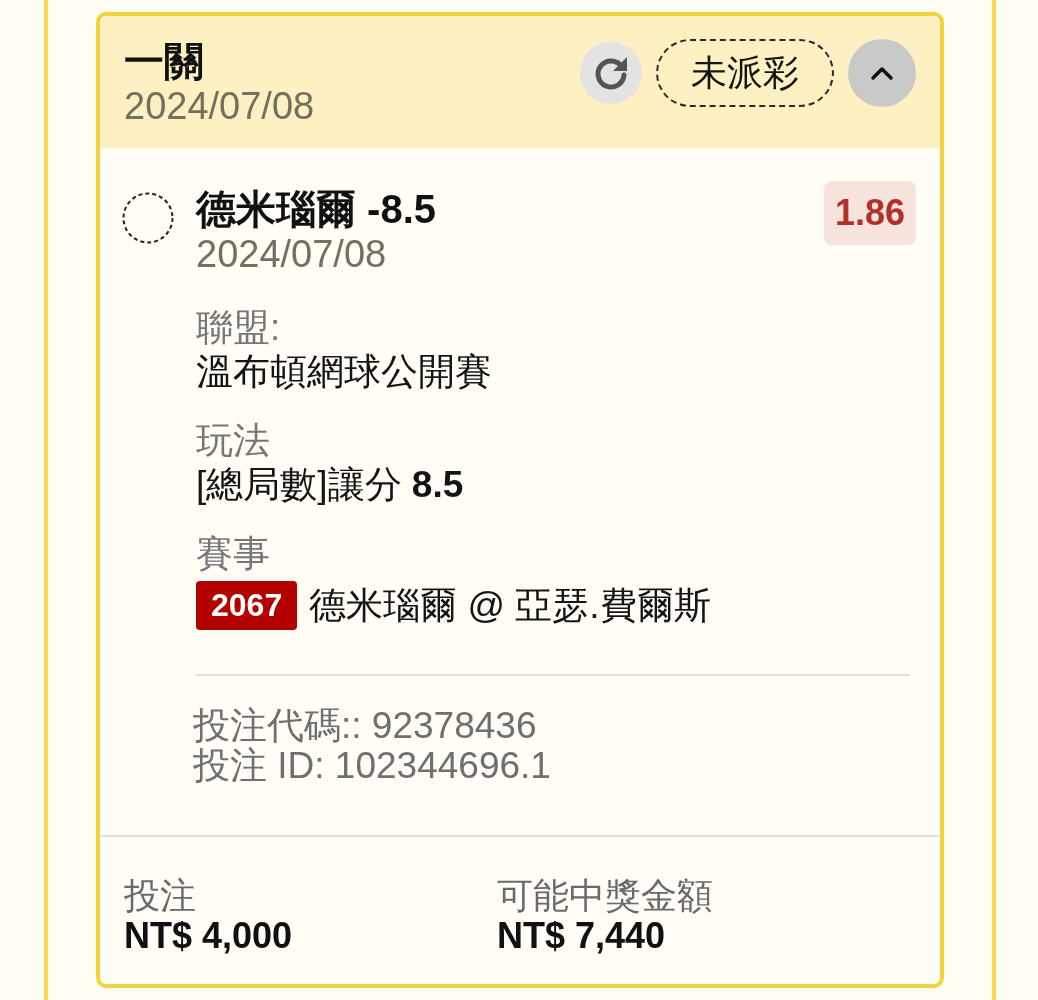 The height and width of the screenshot is (1000, 1038). What do you see at coordinates (219, 106) in the screenshot?
I see `bet-date-text: 2024/07/08` at bounding box center [219, 106].